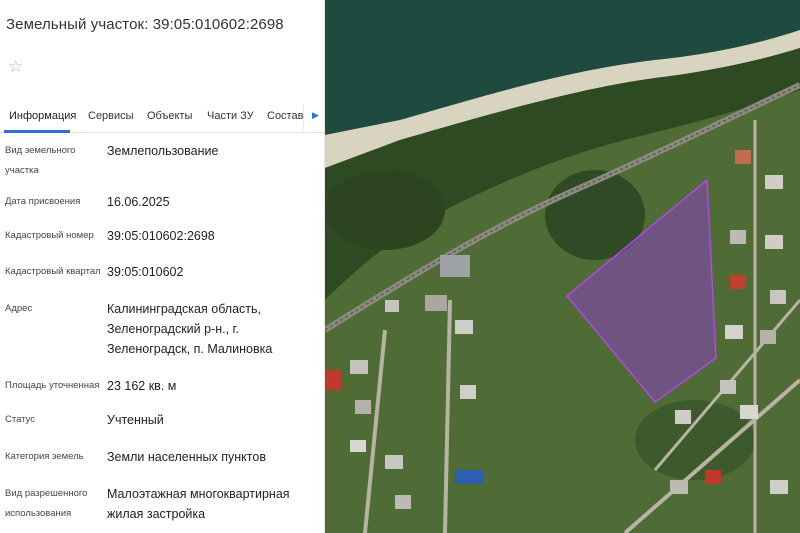 The height and width of the screenshot is (533, 800). I want to click on field-value: 39:05:010602, so click(145, 272).